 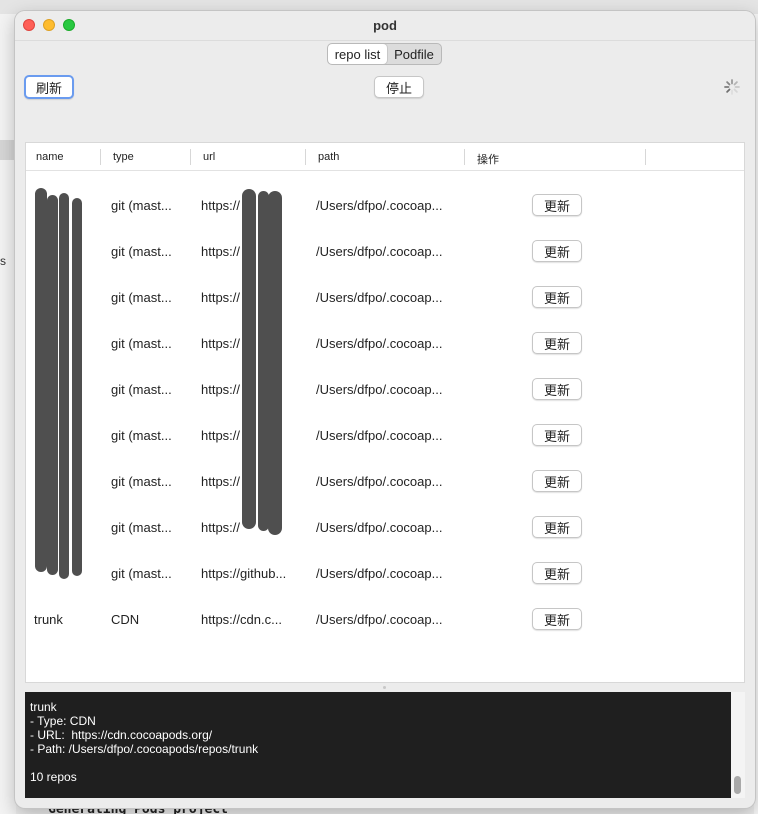 What do you see at coordinates (3, 261) in the screenshot?
I see `background-text: s` at bounding box center [3, 261].